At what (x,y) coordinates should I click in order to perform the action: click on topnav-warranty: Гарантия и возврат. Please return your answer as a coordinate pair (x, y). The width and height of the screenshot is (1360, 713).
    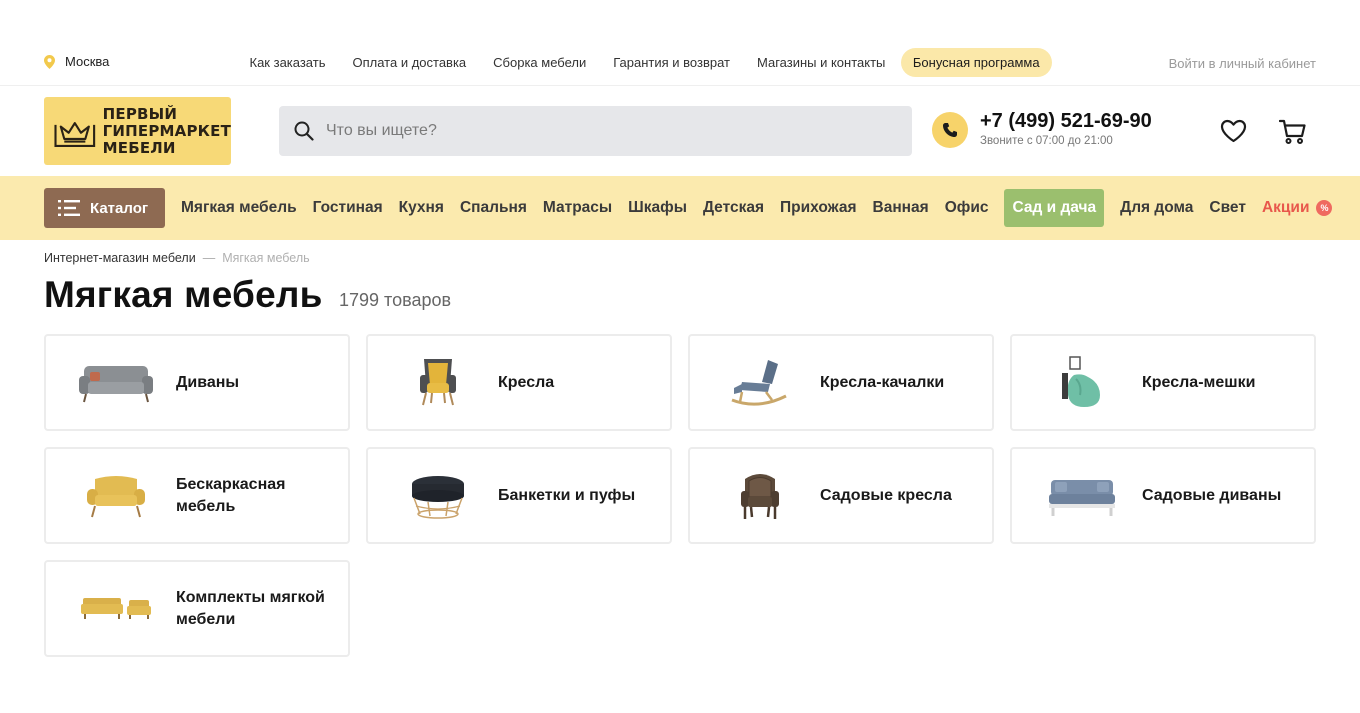
    Looking at the image, I should click on (672, 62).